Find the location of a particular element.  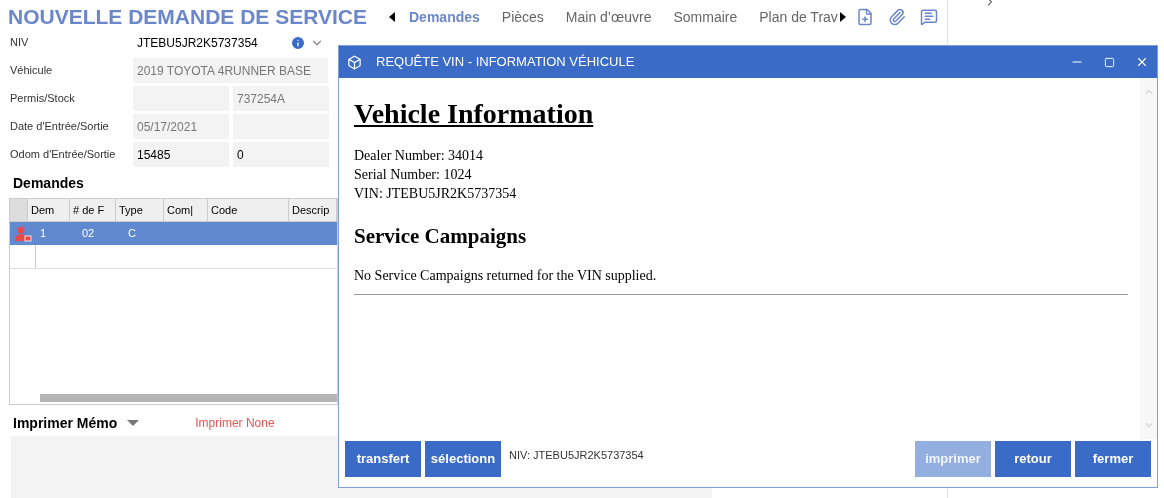

field-label: Date d'Entrée/Sortie is located at coordinates (59, 127).